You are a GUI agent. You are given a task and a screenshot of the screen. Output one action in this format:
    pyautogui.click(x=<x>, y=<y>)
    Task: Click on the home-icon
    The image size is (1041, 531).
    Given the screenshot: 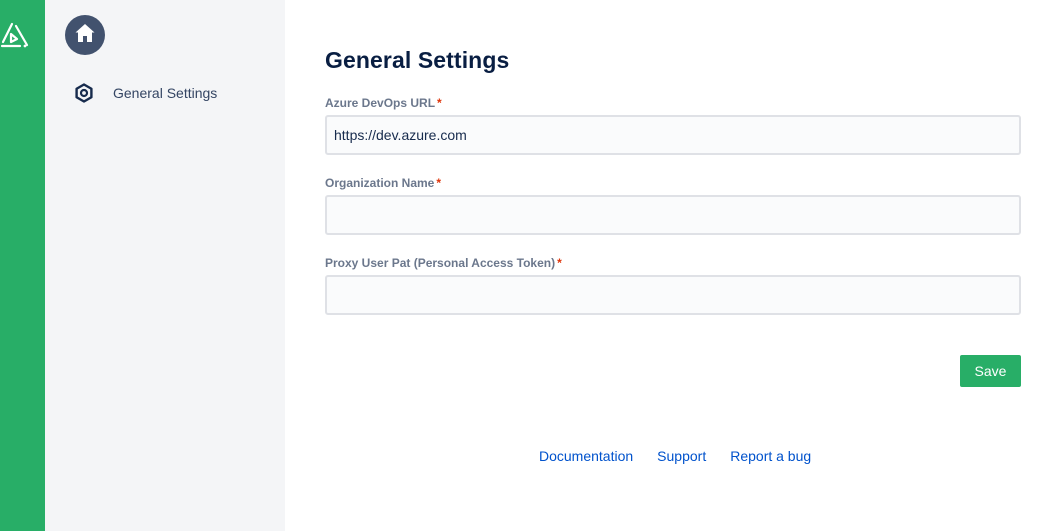 What is the action you would take?
    pyautogui.click(x=85, y=35)
    